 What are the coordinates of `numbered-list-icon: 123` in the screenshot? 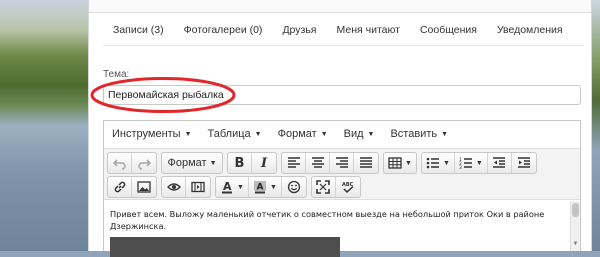 It's located at (465, 163).